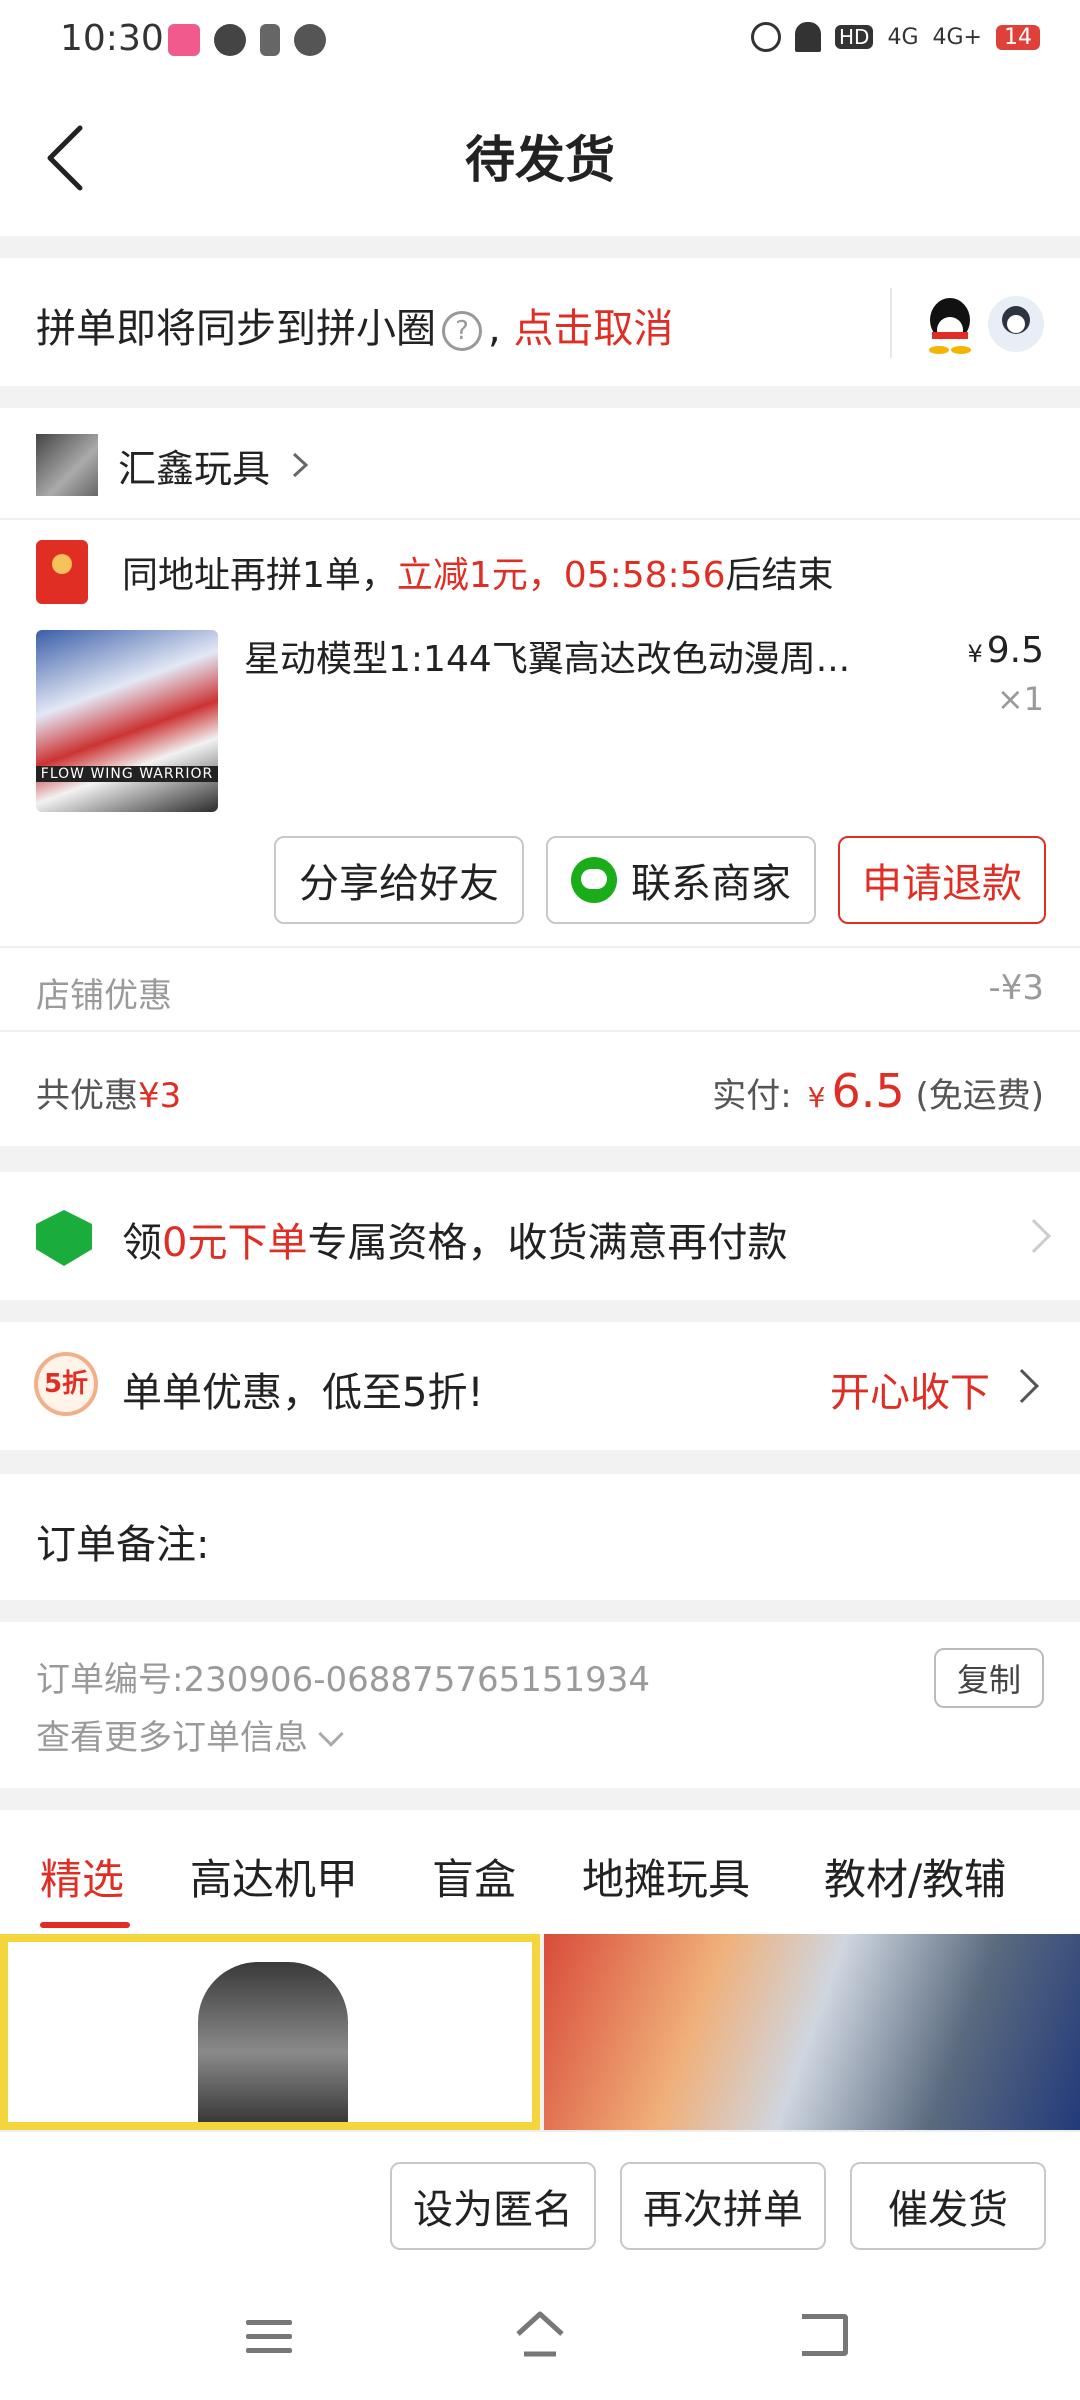  What do you see at coordinates (104, 996) in the screenshot?
I see `shop-discount-label: 店铺优惠` at bounding box center [104, 996].